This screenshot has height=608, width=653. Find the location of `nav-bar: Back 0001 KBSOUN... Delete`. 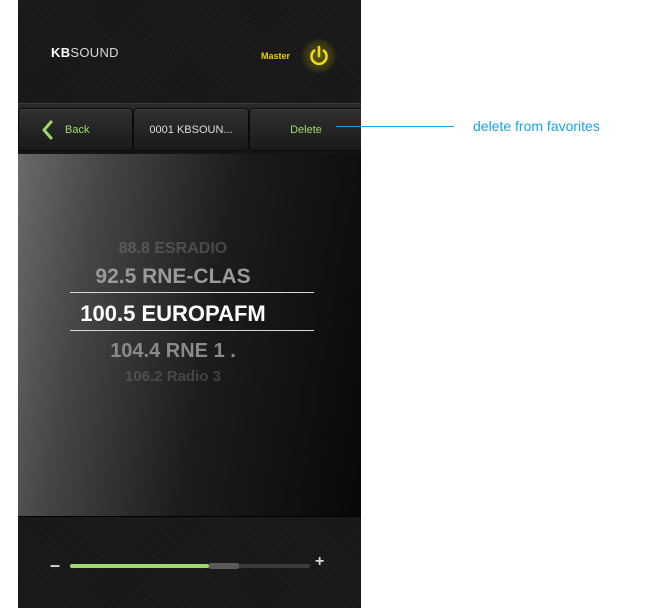

nav-bar: Back 0001 KBSOUN... Delete is located at coordinates (189, 129).